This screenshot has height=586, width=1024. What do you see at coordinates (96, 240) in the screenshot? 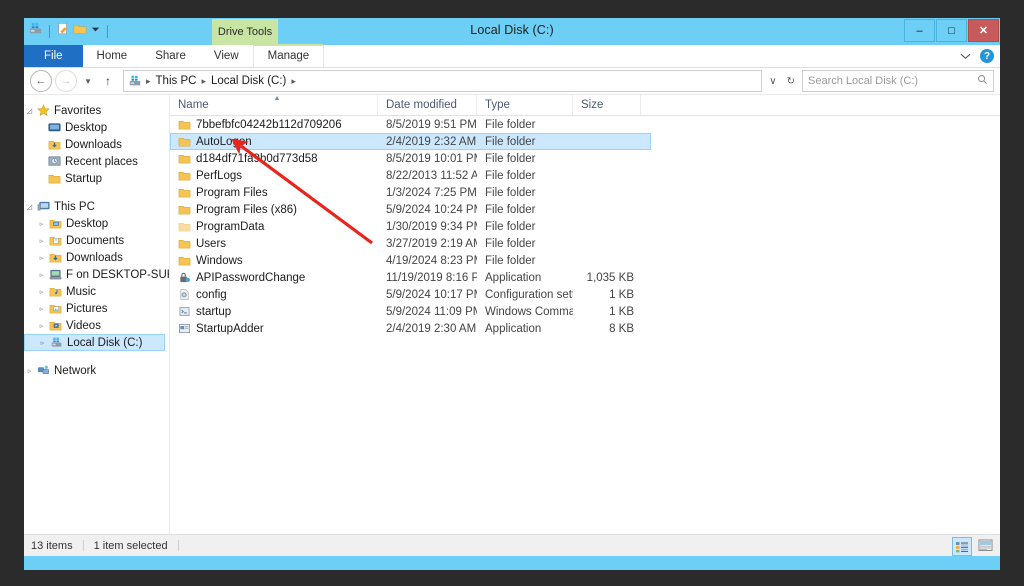
I see `sidebar-item-documents: ▹ Documents` at bounding box center [96, 240].